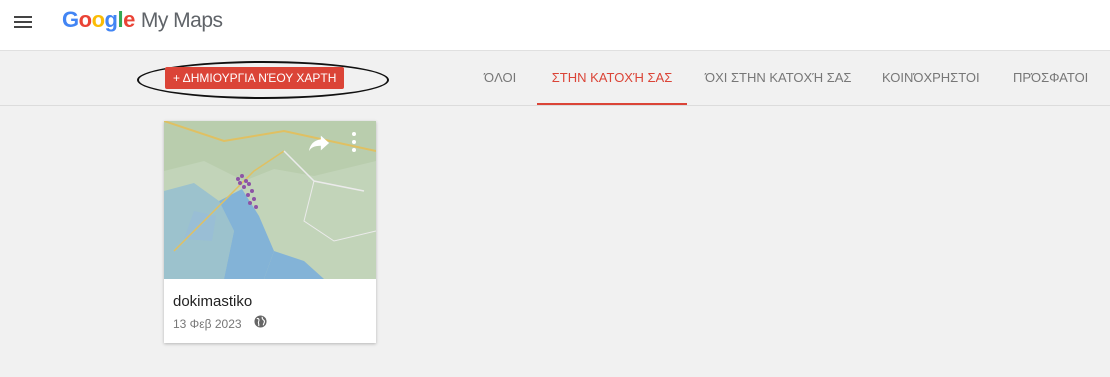 The image size is (1110, 377). What do you see at coordinates (23, 21) in the screenshot?
I see `menu-icon` at bounding box center [23, 21].